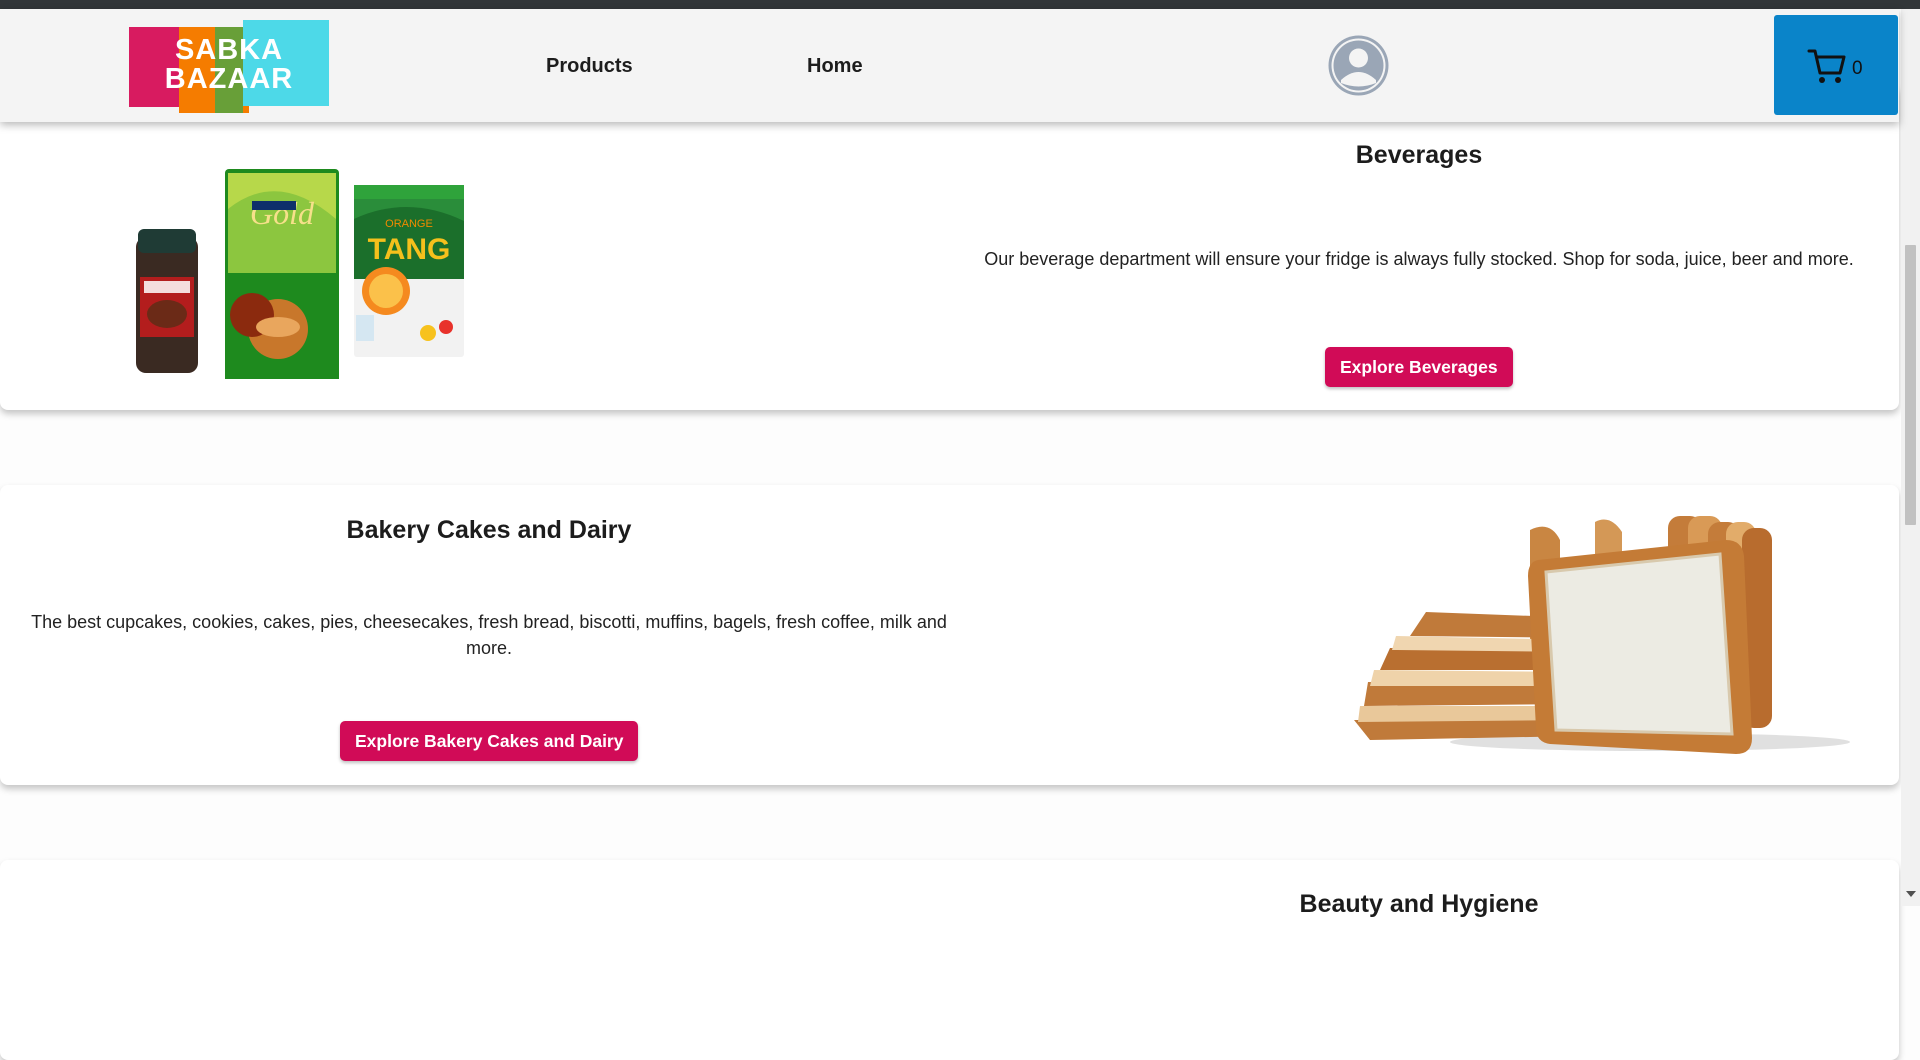 The image size is (1920, 1060). What do you see at coordinates (589, 66) in the screenshot?
I see `nav-link-products: Products` at bounding box center [589, 66].